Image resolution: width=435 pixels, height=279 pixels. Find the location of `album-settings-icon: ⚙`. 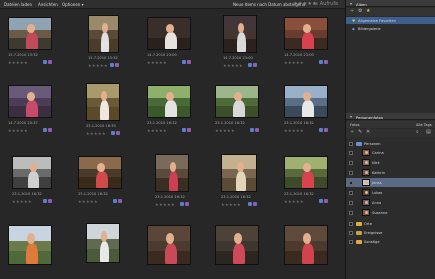

album-settings-icon: ⚙ is located at coordinates (360, 11).